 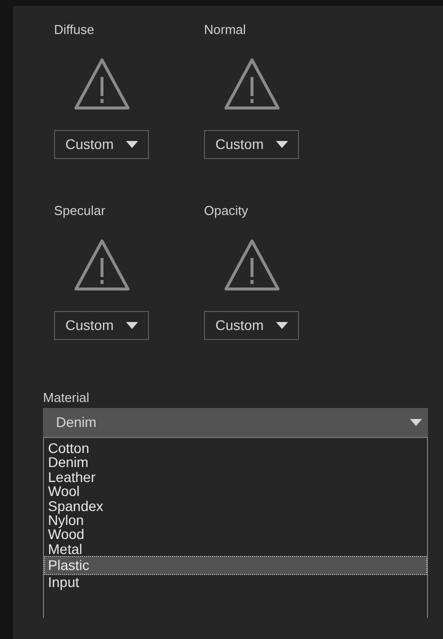 I want to click on dropdown-option: Wood, so click(x=235, y=534).